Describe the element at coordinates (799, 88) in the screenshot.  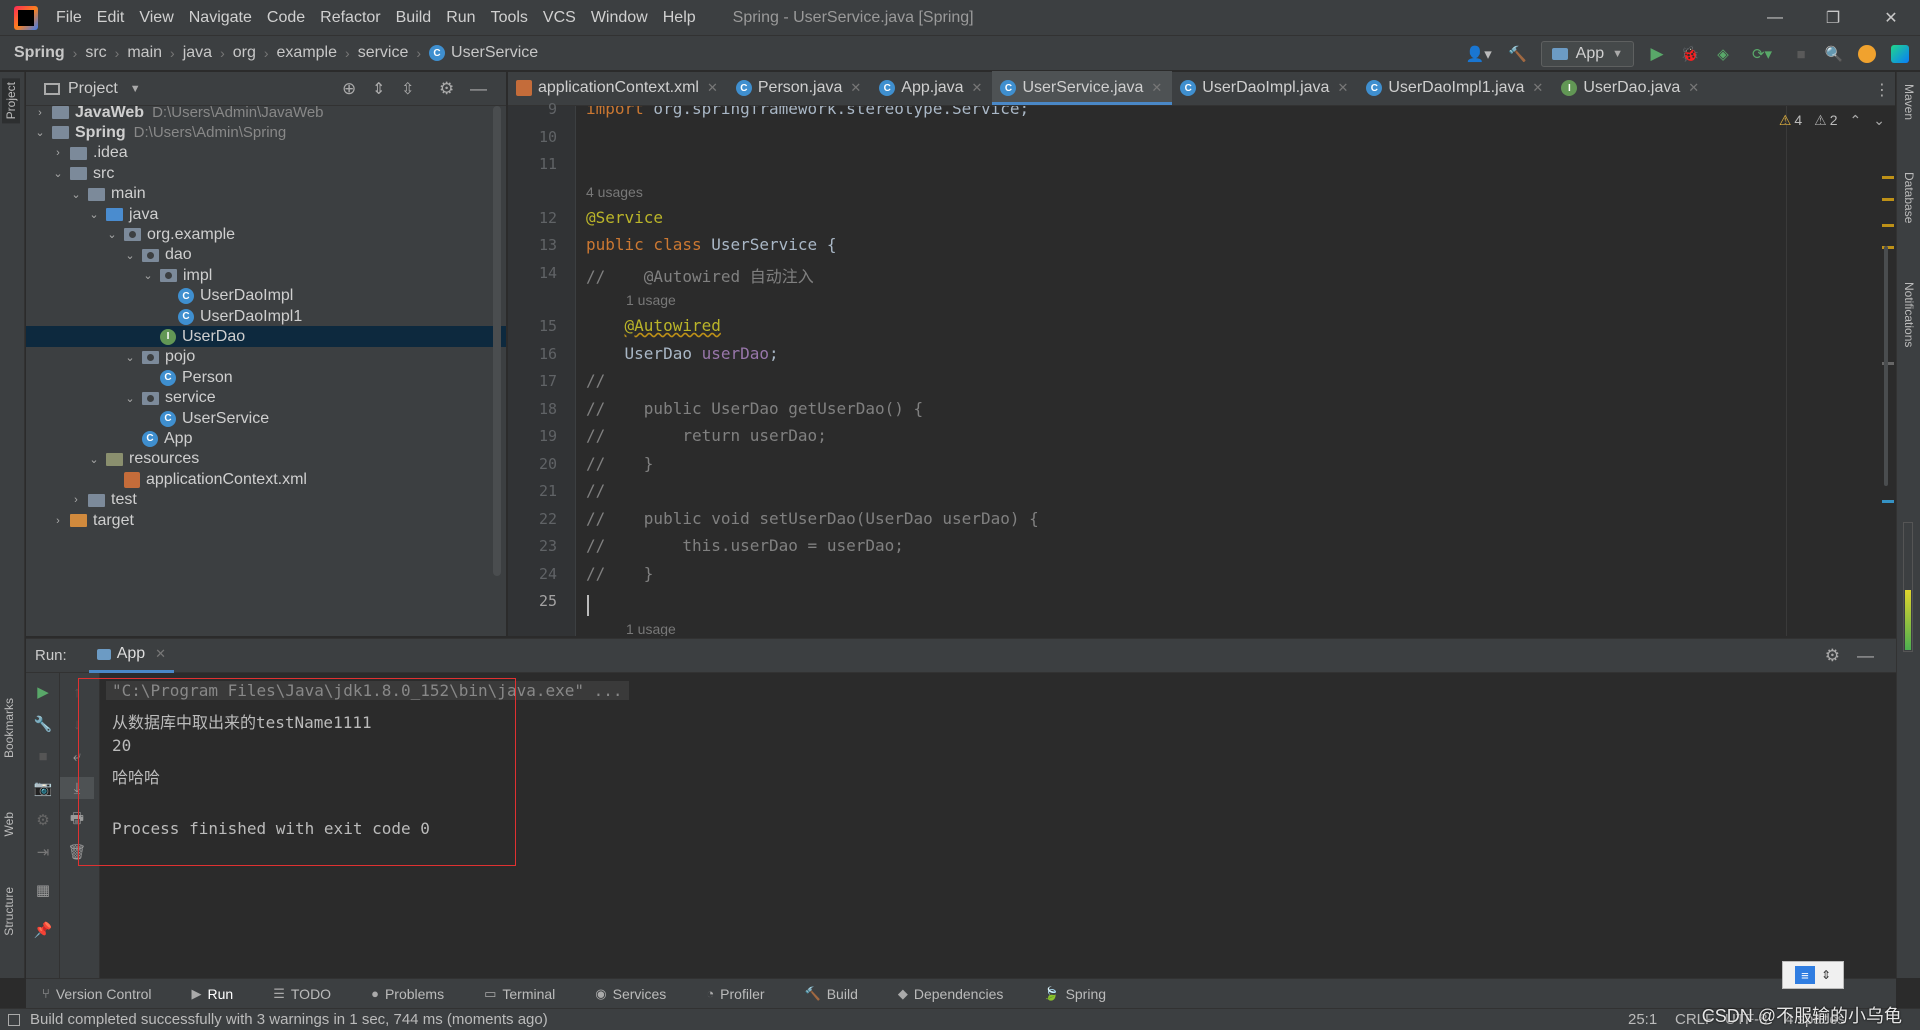
I see `editor-tab: C Person.java ✕` at that location.